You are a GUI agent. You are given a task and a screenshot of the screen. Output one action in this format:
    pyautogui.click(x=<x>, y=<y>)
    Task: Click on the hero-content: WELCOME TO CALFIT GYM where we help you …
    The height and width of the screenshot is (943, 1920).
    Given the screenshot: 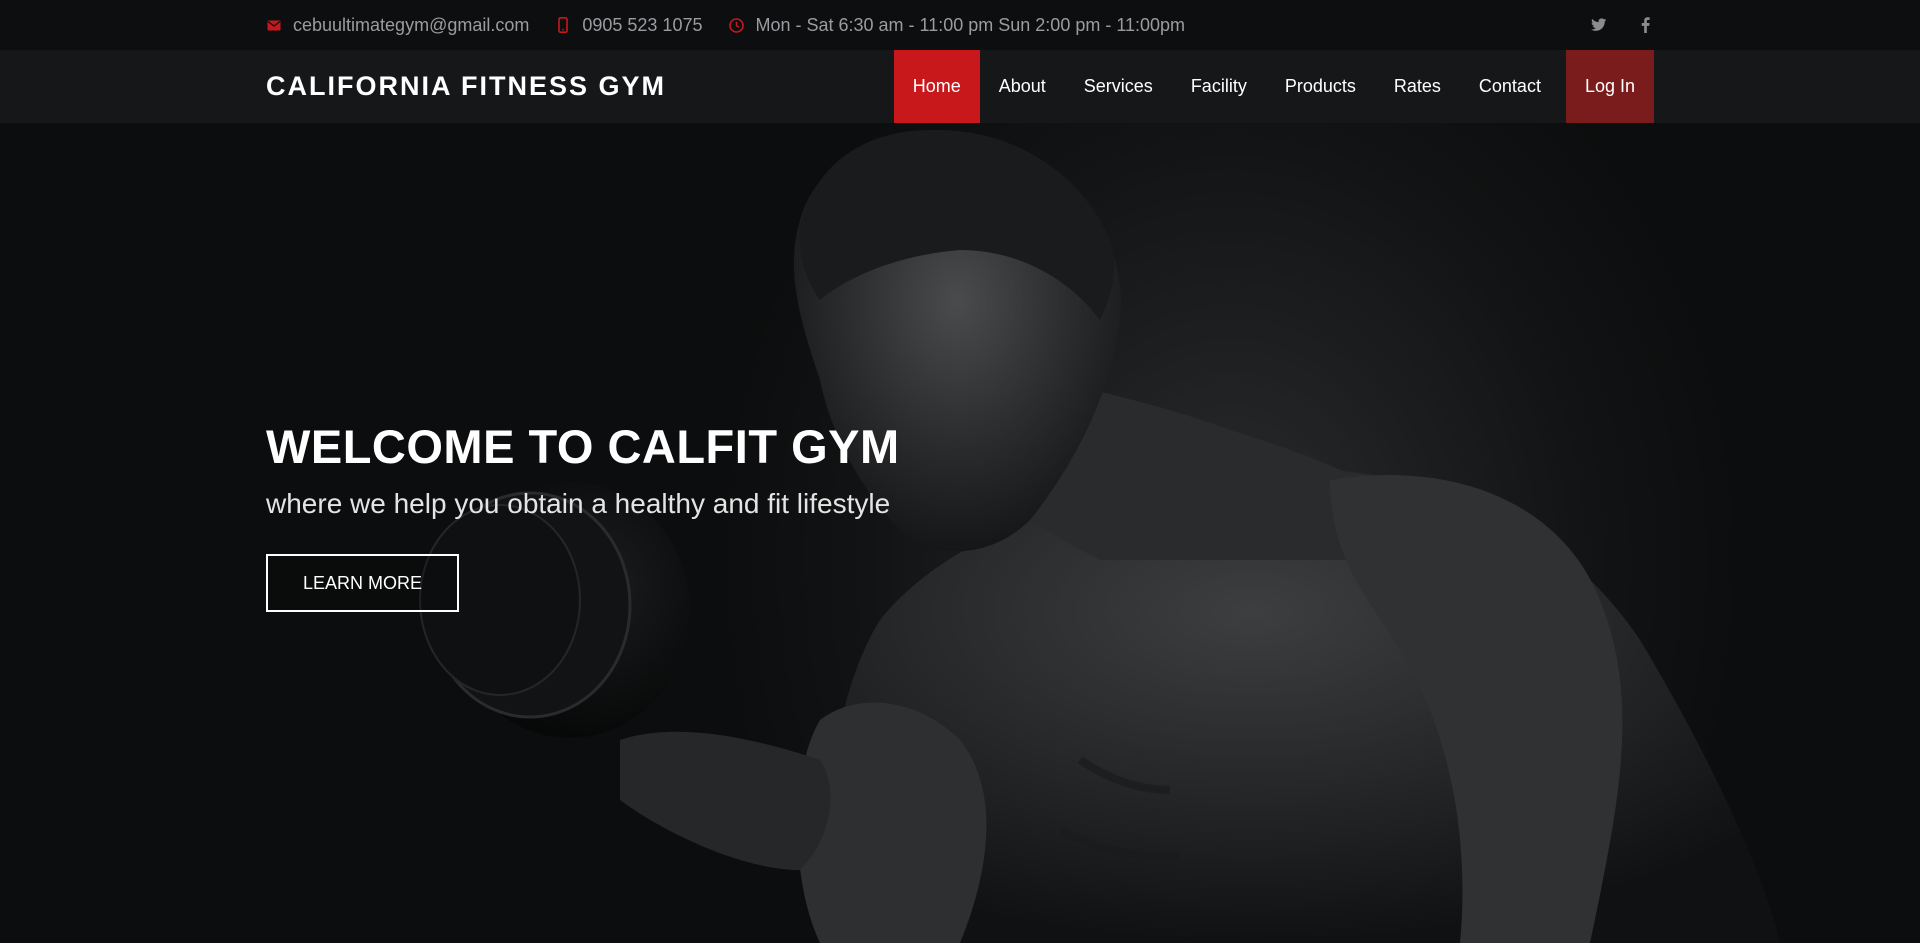 What is the action you would take?
    pyautogui.click(x=583, y=515)
    